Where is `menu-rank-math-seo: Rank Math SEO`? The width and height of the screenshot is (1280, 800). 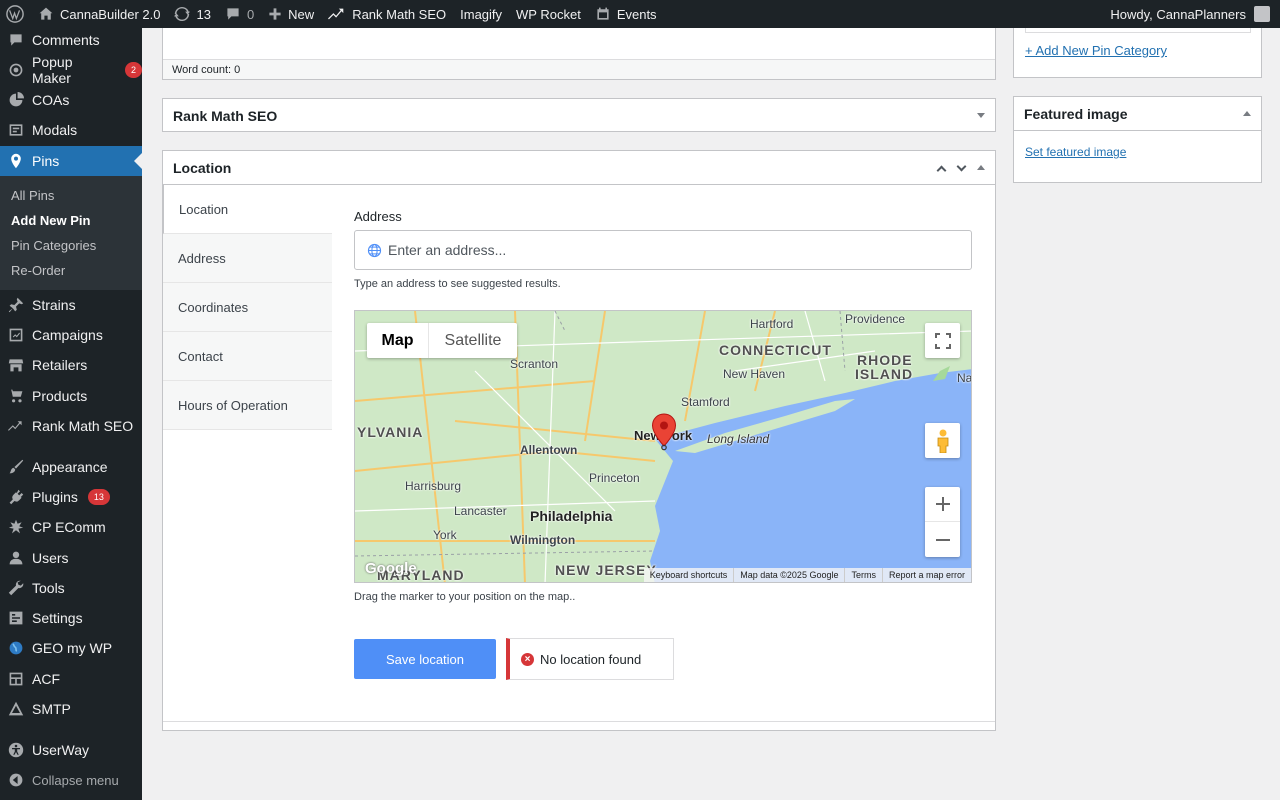 menu-rank-math-seo: Rank Math SEO is located at coordinates (71, 426).